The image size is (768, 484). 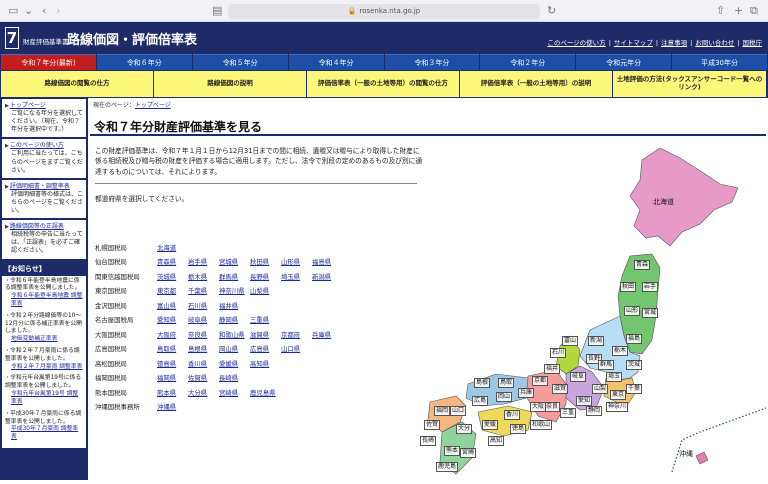 What do you see at coordinates (153, 105) in the screenshot?
I see `breadcrumb-link-top: トップページ` at bounding box center [153, 105].